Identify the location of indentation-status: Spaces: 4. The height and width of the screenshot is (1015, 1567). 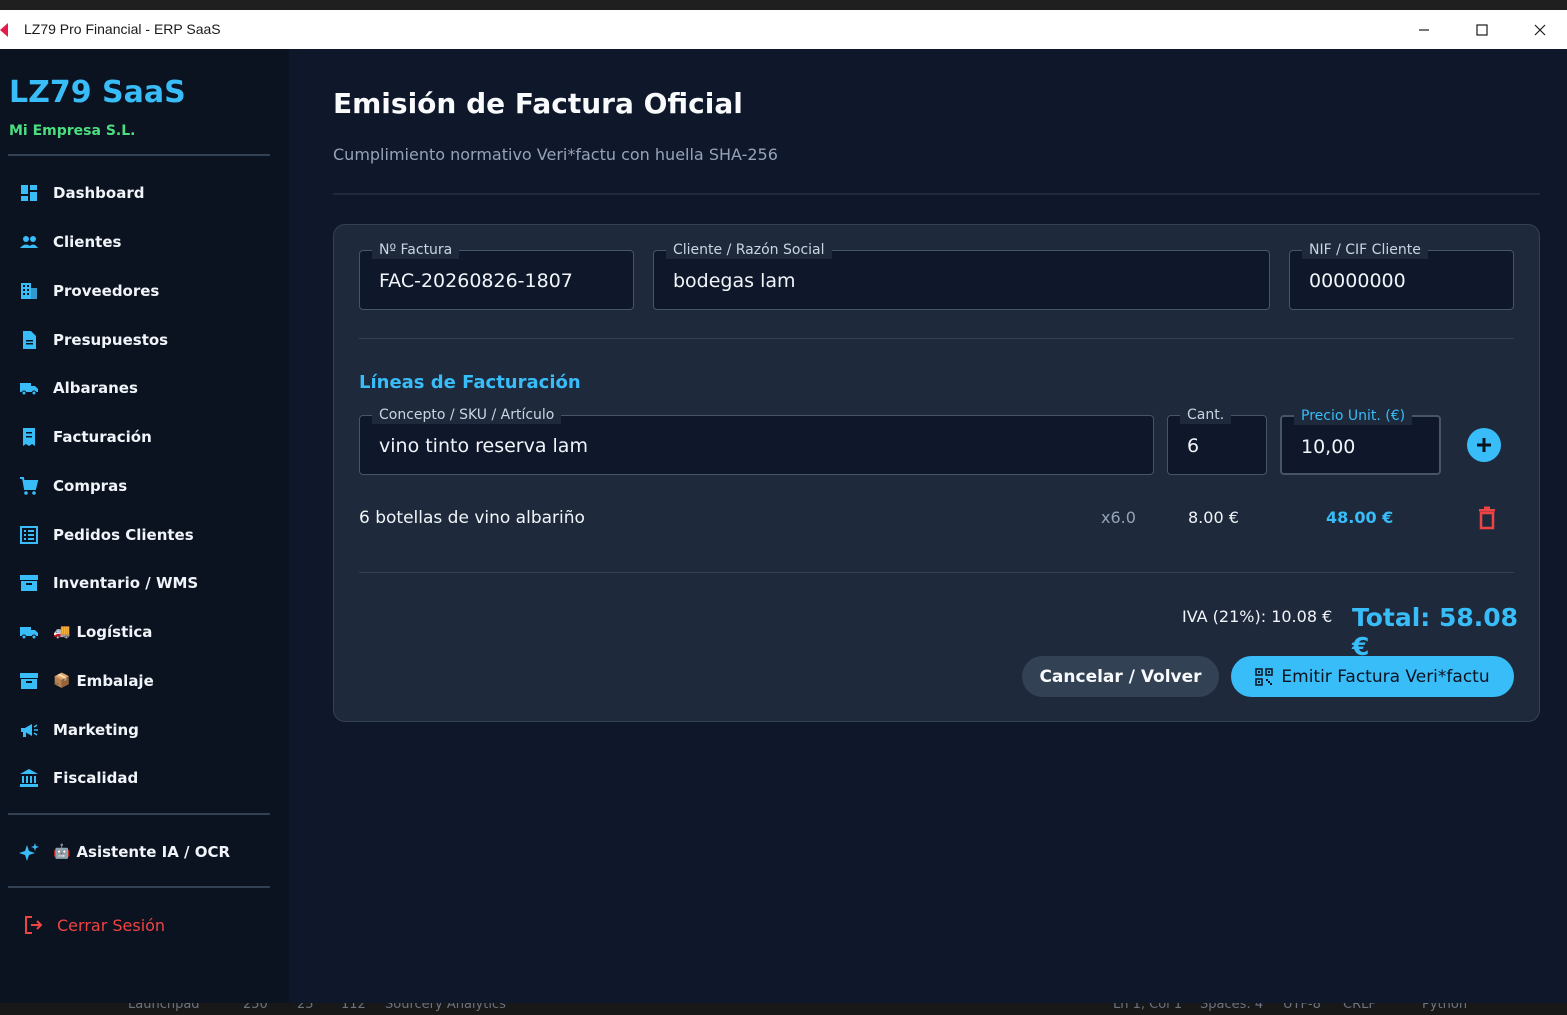
(1231, 1007).